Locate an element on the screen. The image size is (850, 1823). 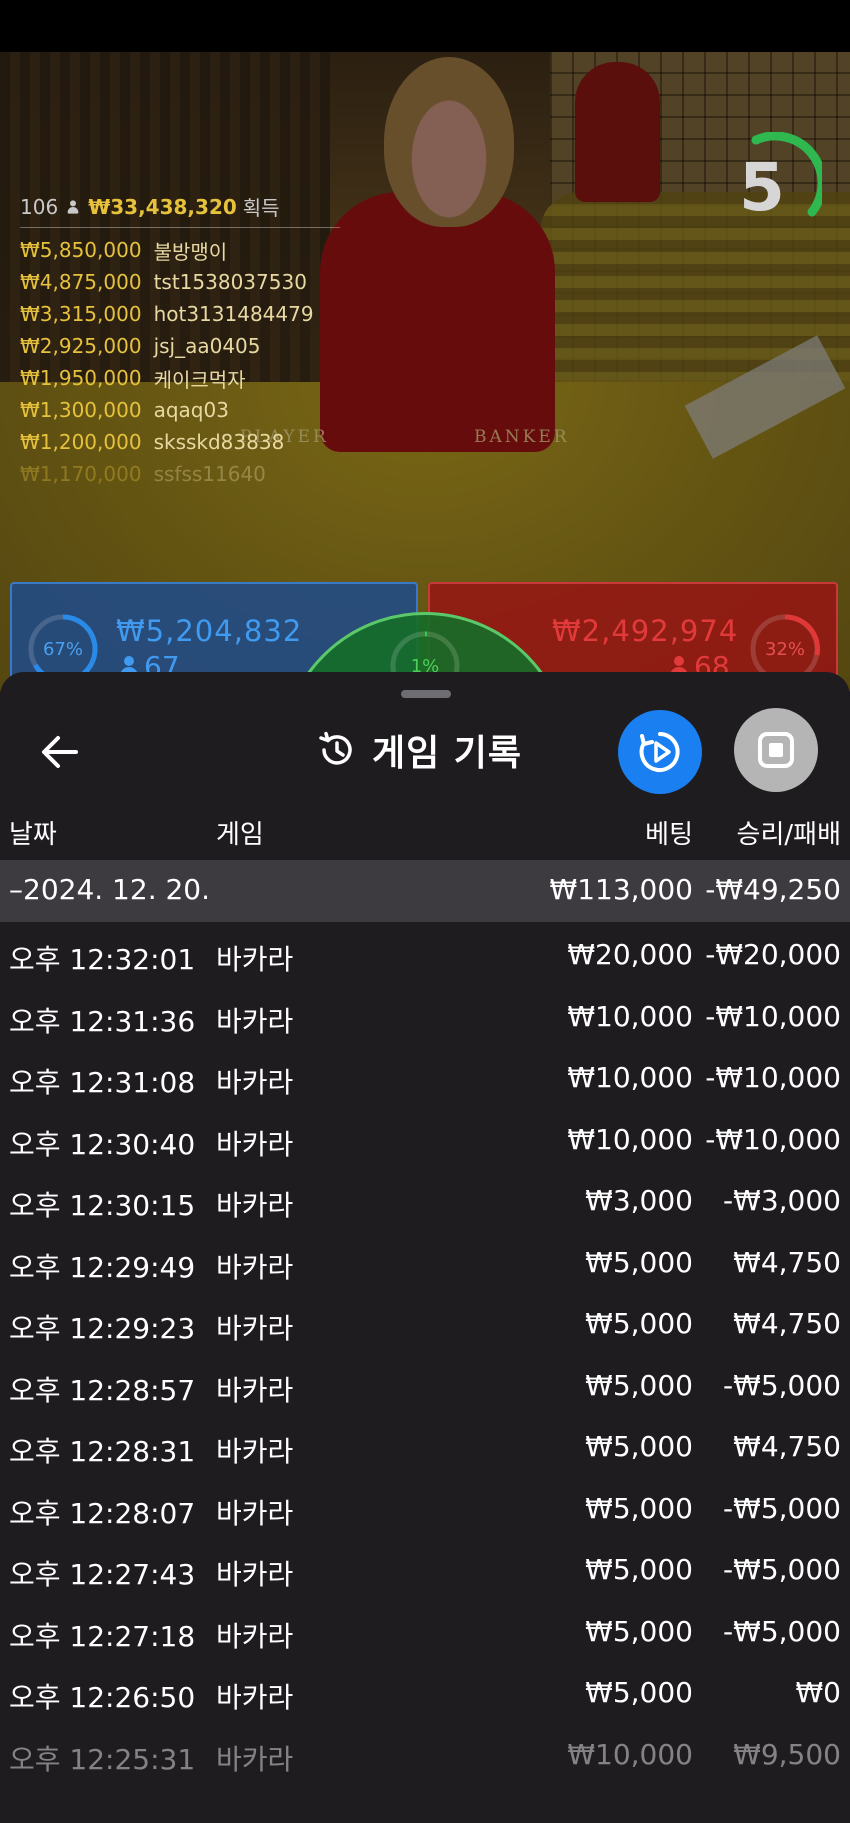
winner-row: ₩3,315,000 hot3131484479 is located at coordinates (180, 314).